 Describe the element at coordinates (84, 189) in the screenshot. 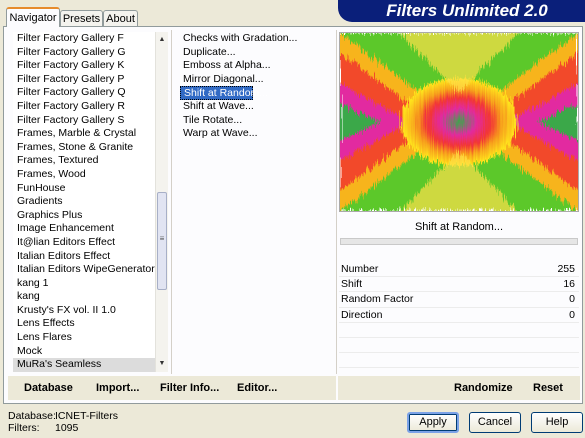

I see `category-item: FunHouse` at that location.